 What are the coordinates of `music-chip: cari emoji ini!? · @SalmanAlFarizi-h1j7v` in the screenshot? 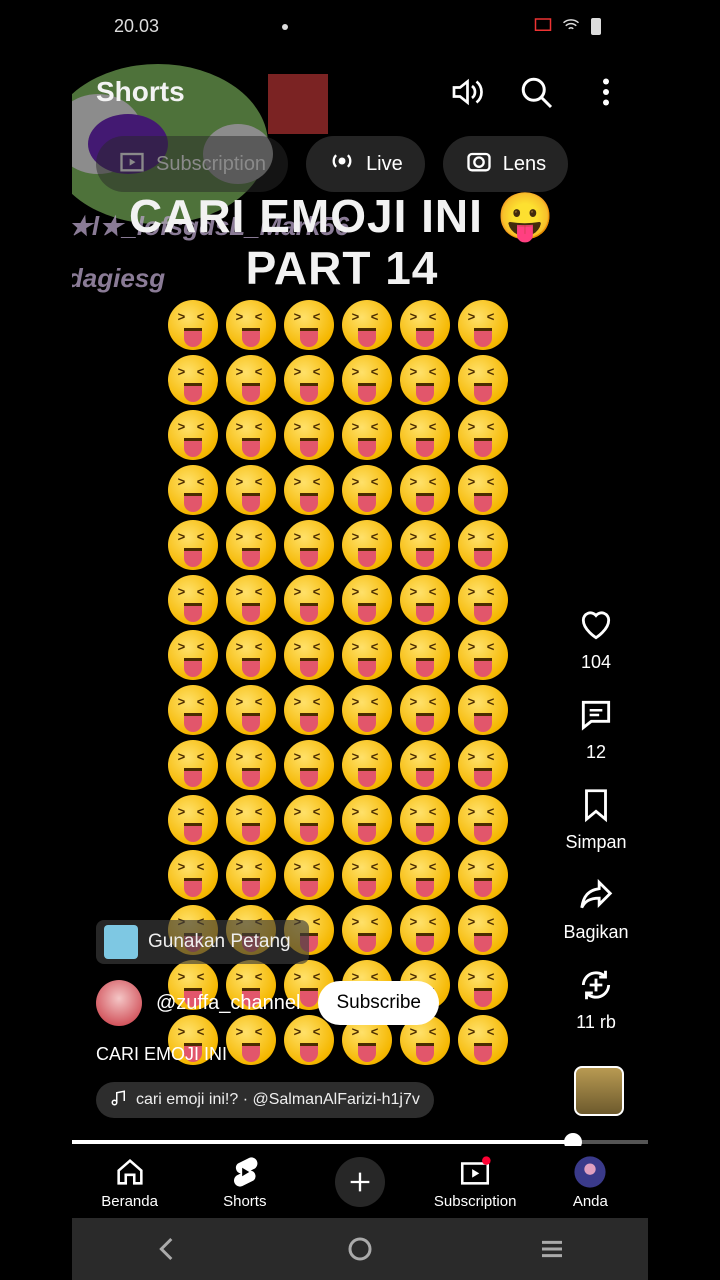 It's located at (265, 1100).